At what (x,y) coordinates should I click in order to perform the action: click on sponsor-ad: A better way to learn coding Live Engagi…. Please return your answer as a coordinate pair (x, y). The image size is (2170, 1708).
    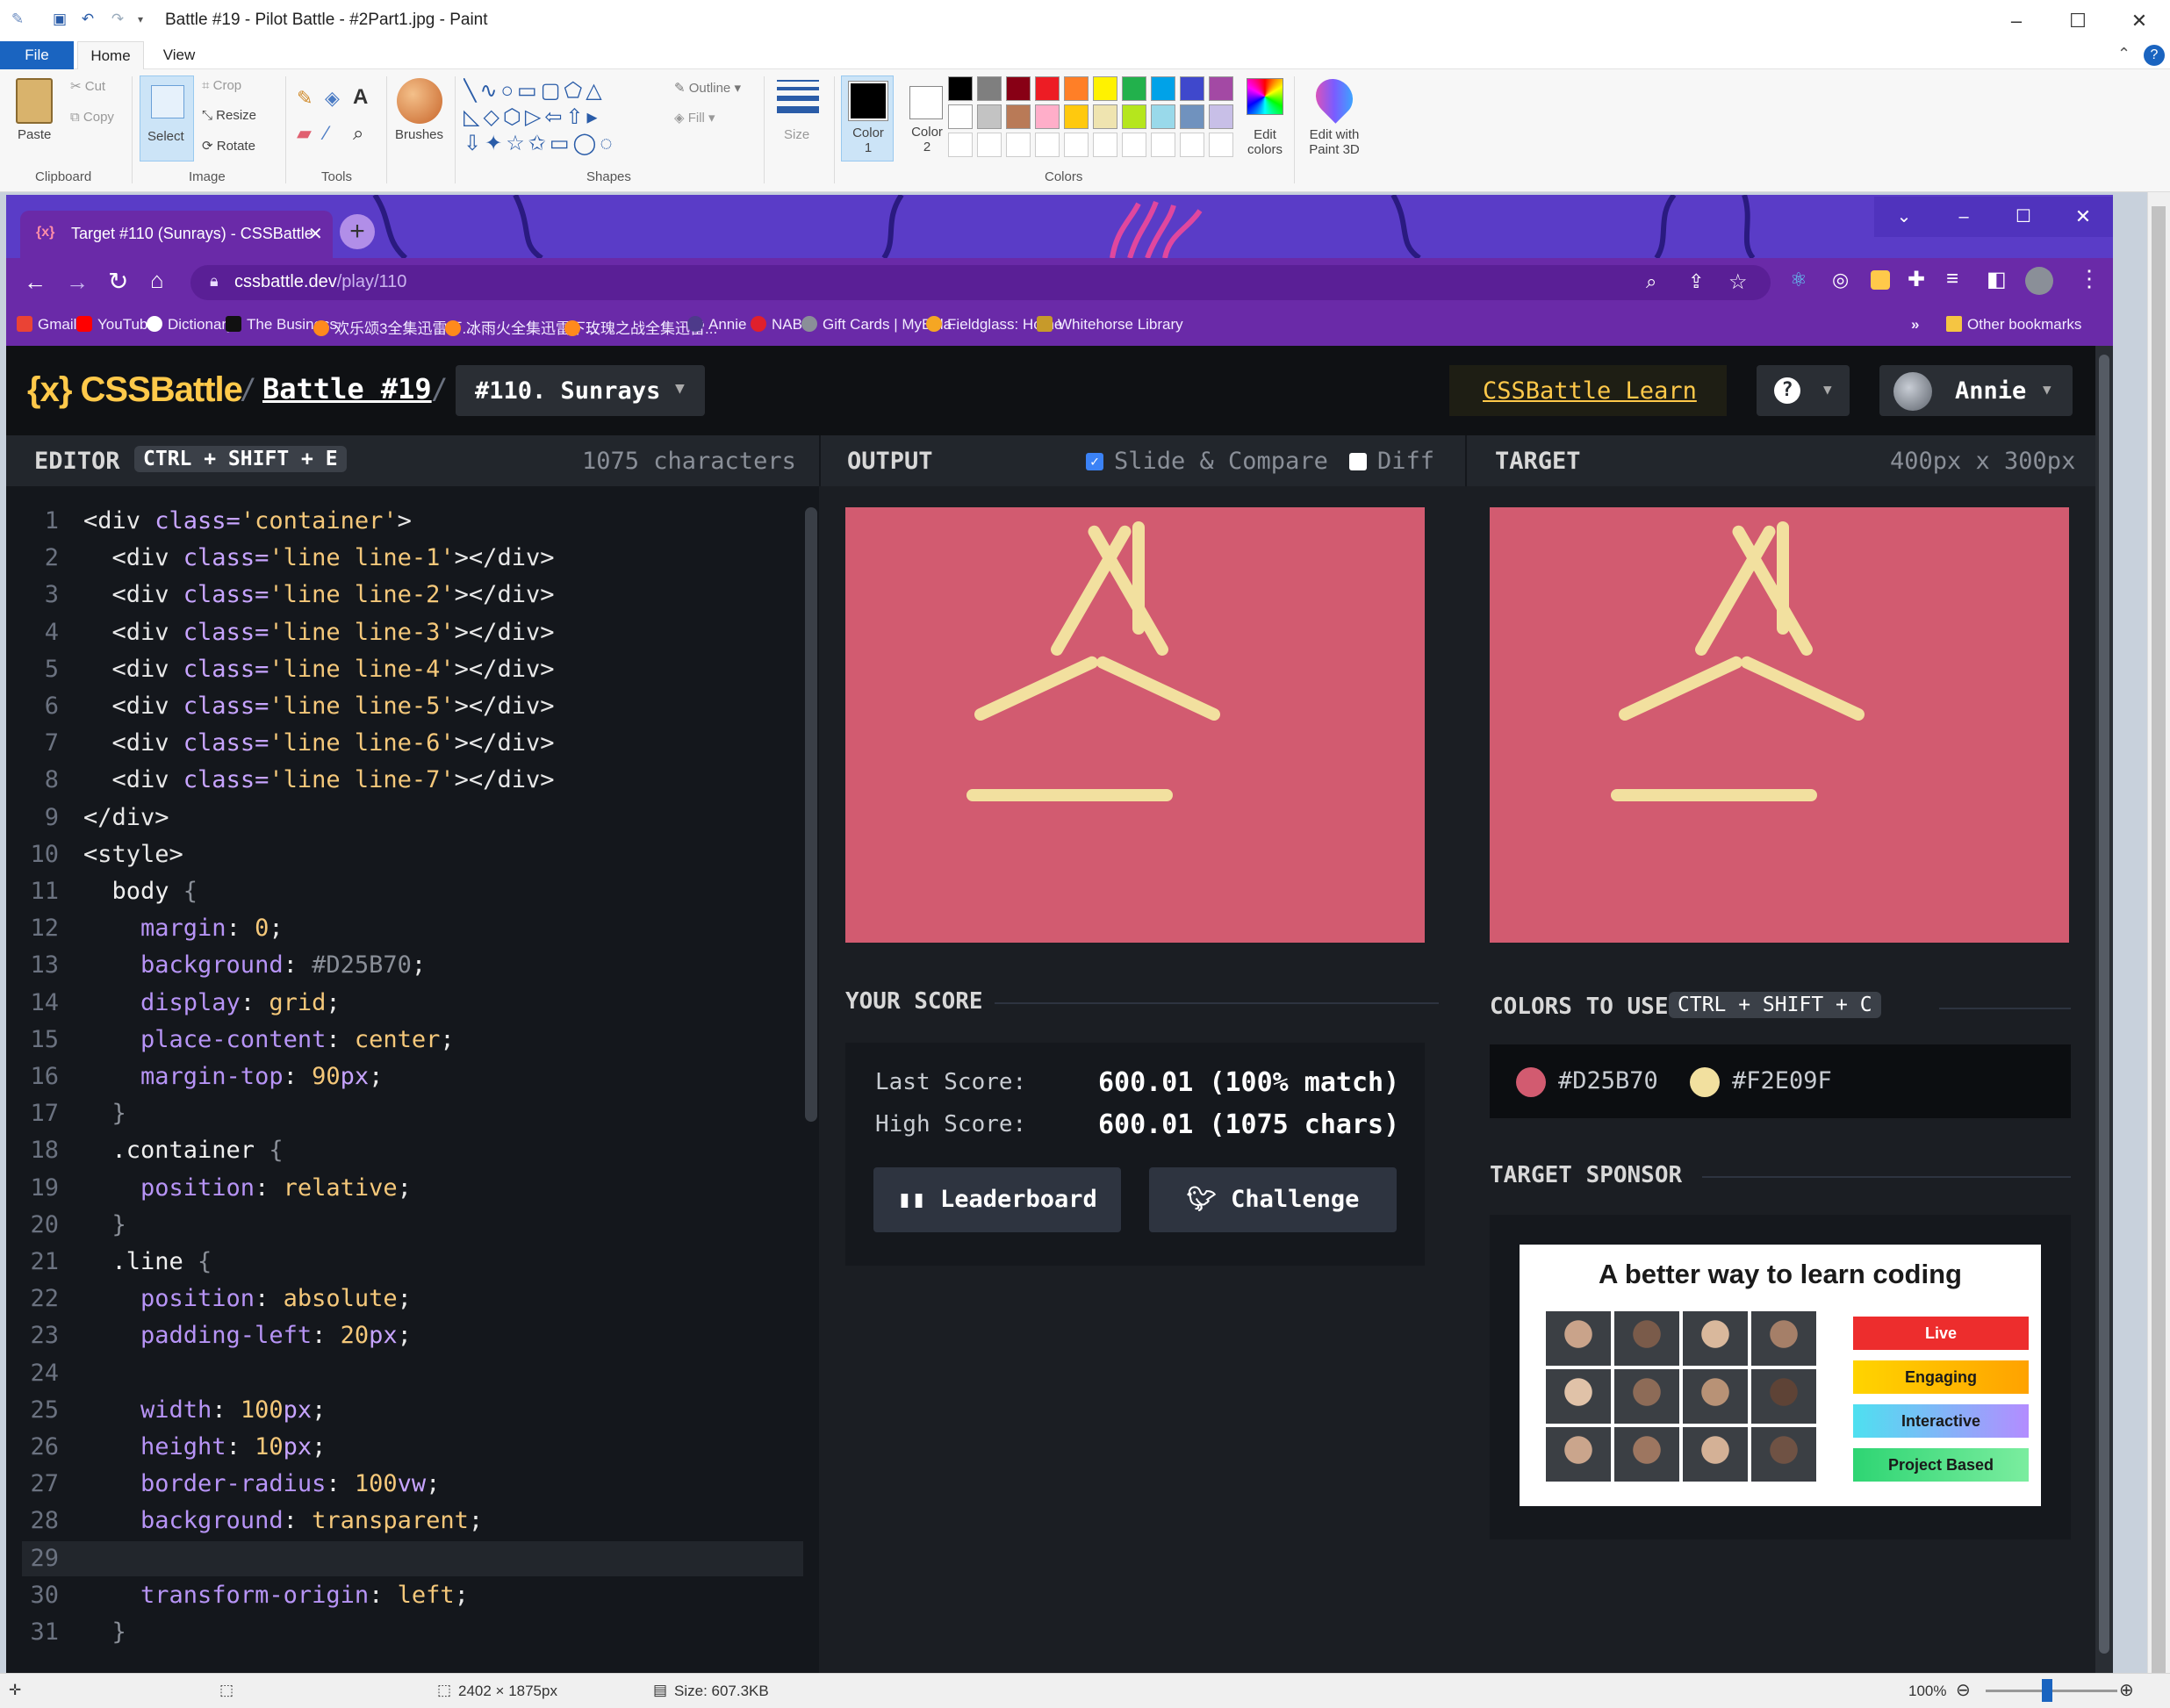
    Looking at the image, I should click on (1781, 1375).